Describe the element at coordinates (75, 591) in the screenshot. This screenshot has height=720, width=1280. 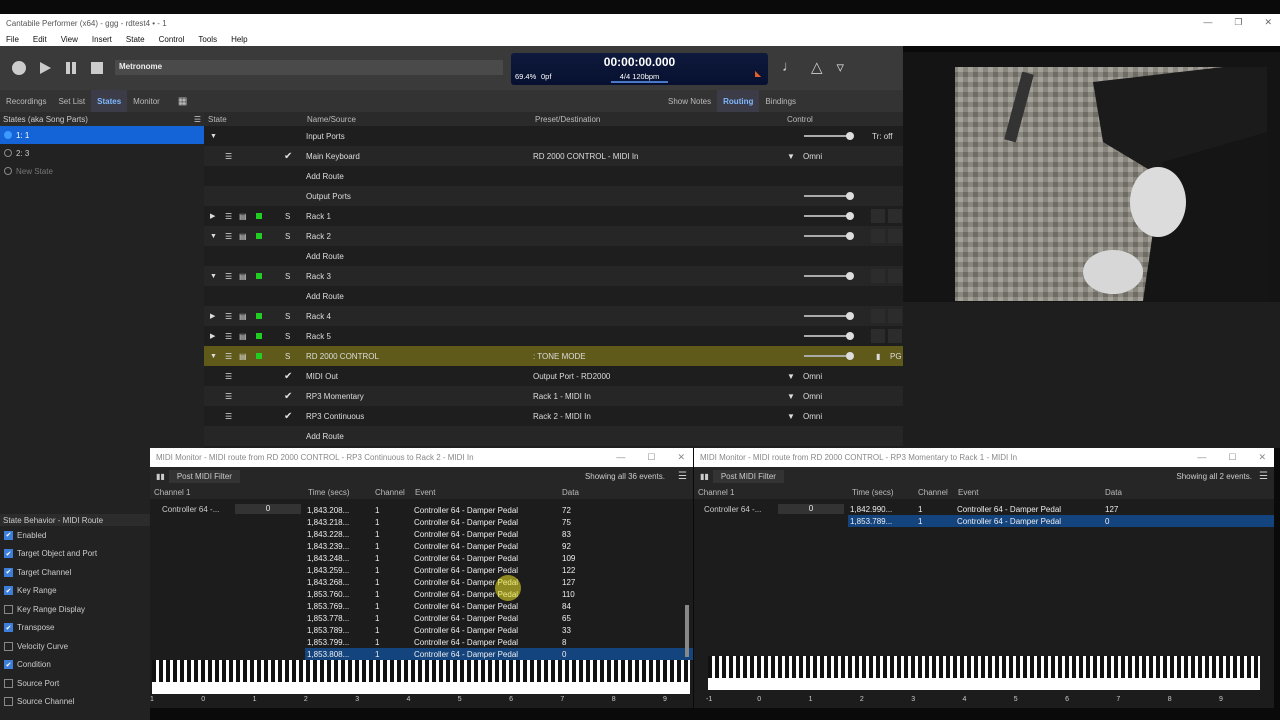
I see `behavior-item: ✔ Key Range` at that location.